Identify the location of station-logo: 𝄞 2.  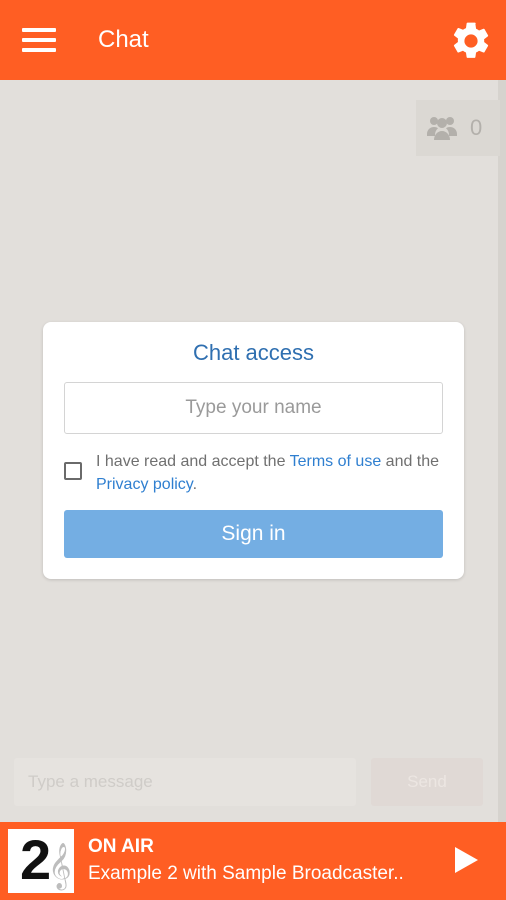
(41, 860).